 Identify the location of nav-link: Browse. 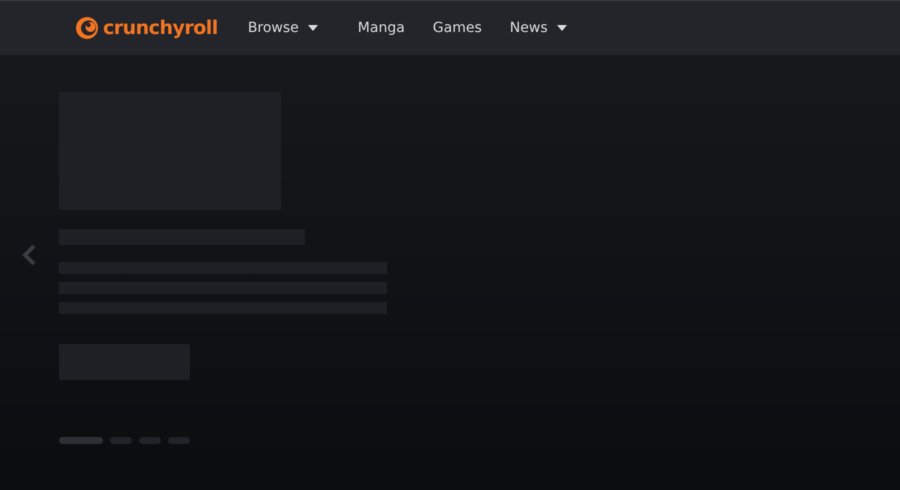
(283, 28).